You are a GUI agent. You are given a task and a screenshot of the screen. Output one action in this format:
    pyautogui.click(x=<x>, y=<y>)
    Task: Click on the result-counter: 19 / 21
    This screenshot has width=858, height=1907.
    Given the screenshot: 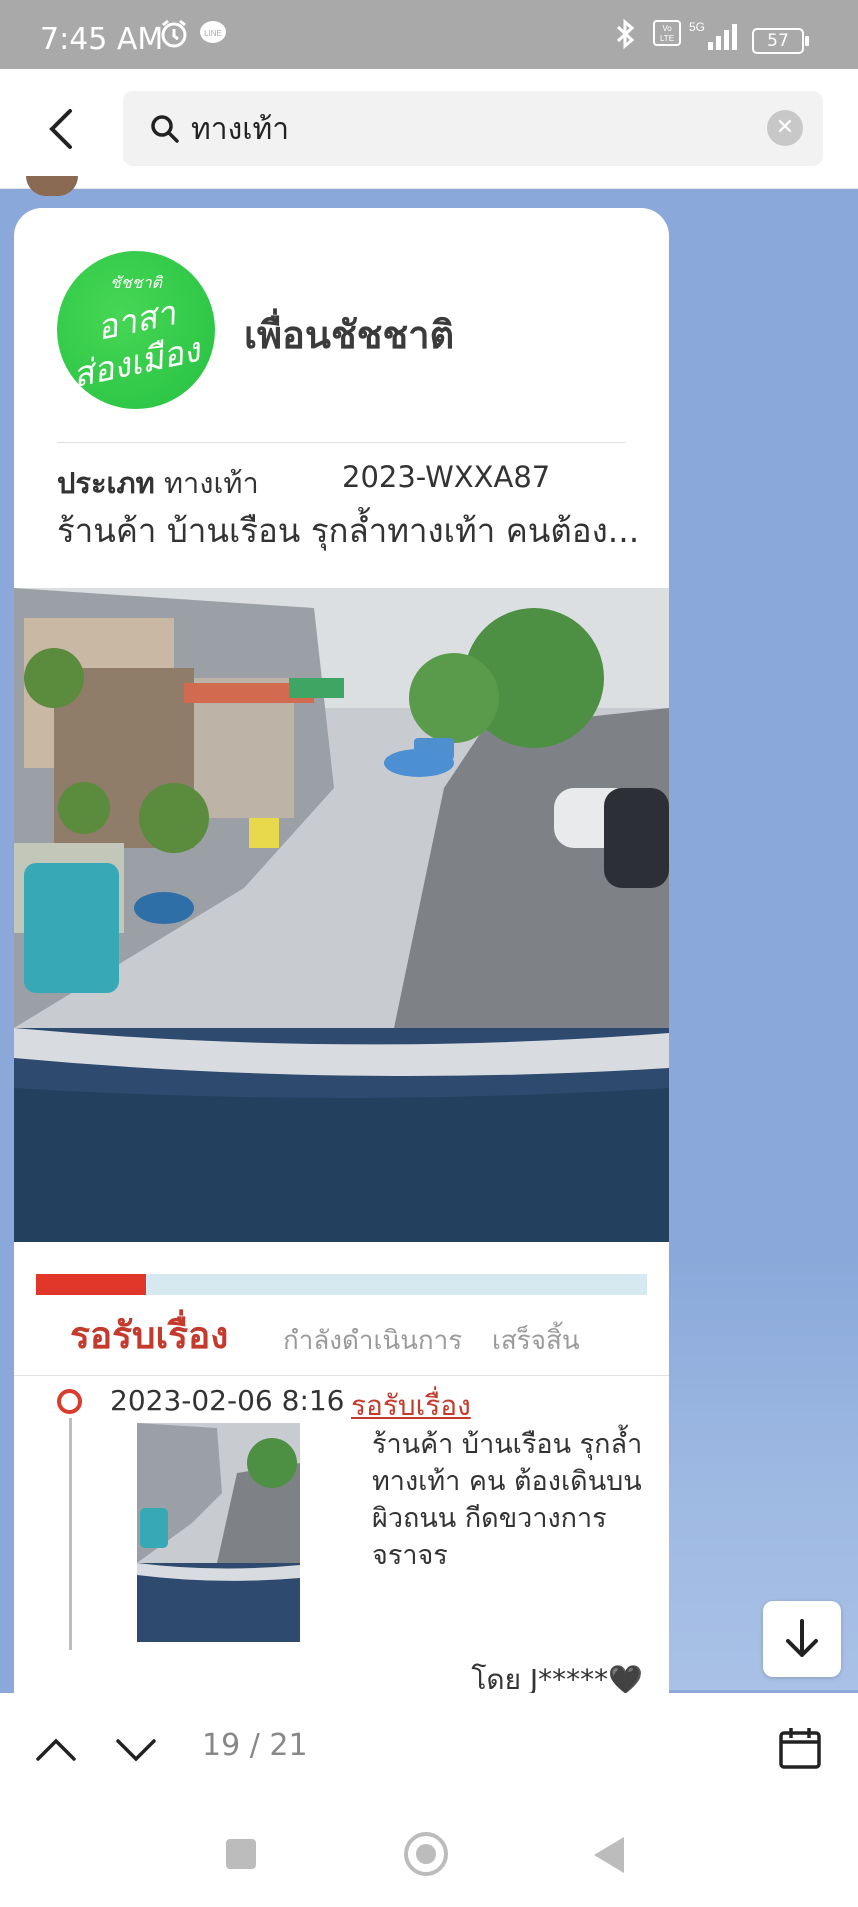 What is the action you would take?
    pyautogui.click(x=255, y=1745)
    